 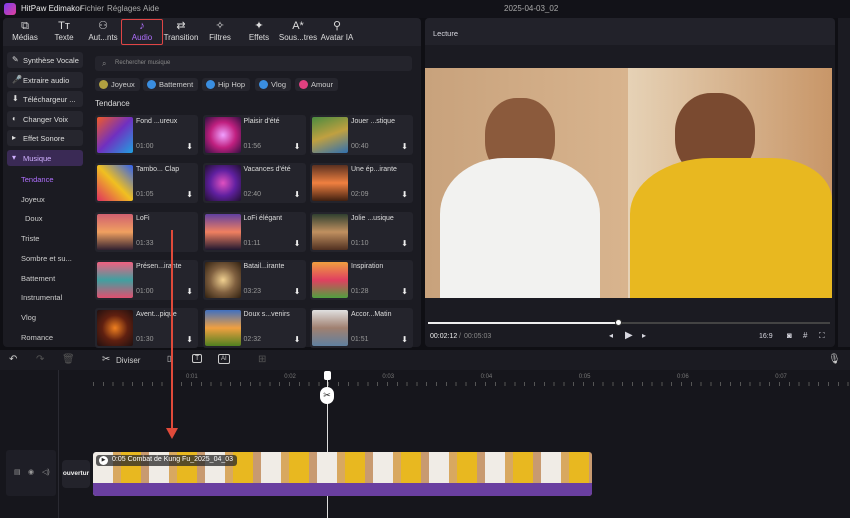 What do you see at coordinates (478, 336) in the screenshot?
I see `total-time: 00:05:03` at bounding box center [478, 336].